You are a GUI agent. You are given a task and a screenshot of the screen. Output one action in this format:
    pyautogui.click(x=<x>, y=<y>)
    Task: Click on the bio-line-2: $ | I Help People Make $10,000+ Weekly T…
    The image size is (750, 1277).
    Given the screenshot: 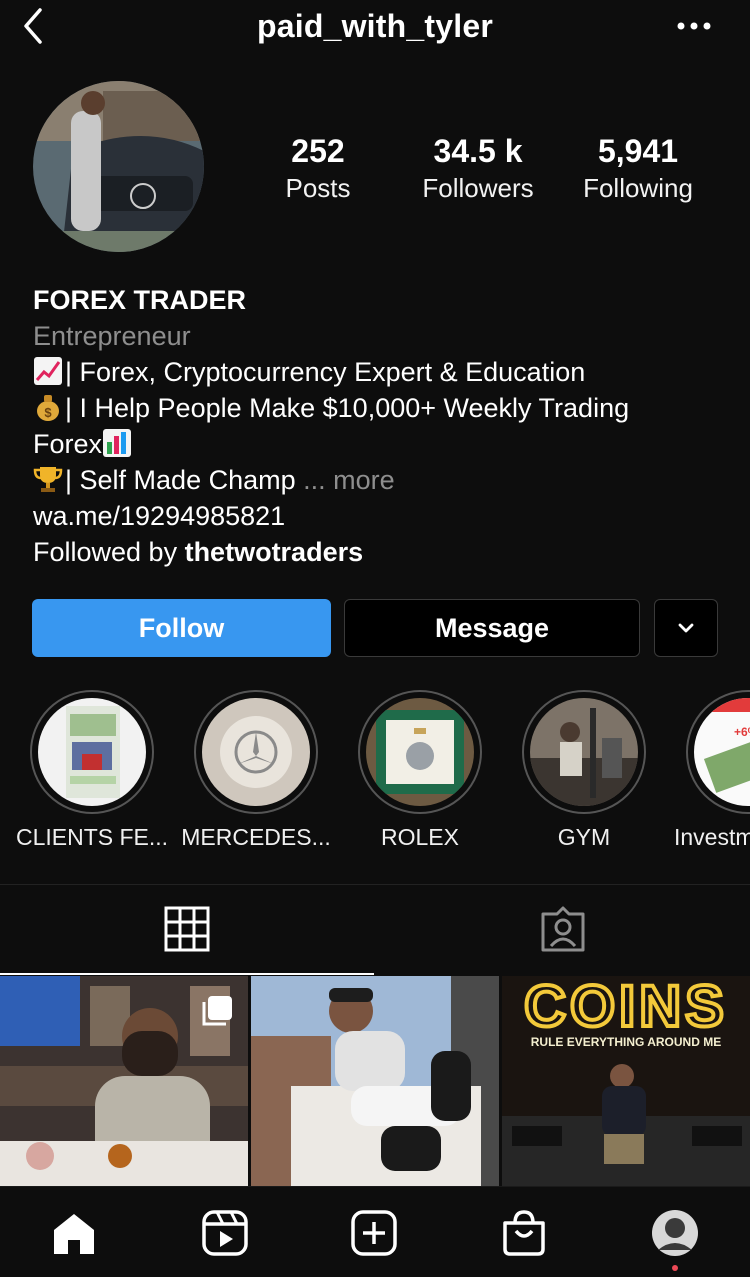 What is the action you would take?
    pyautogui.click(x=383, y=408)
    